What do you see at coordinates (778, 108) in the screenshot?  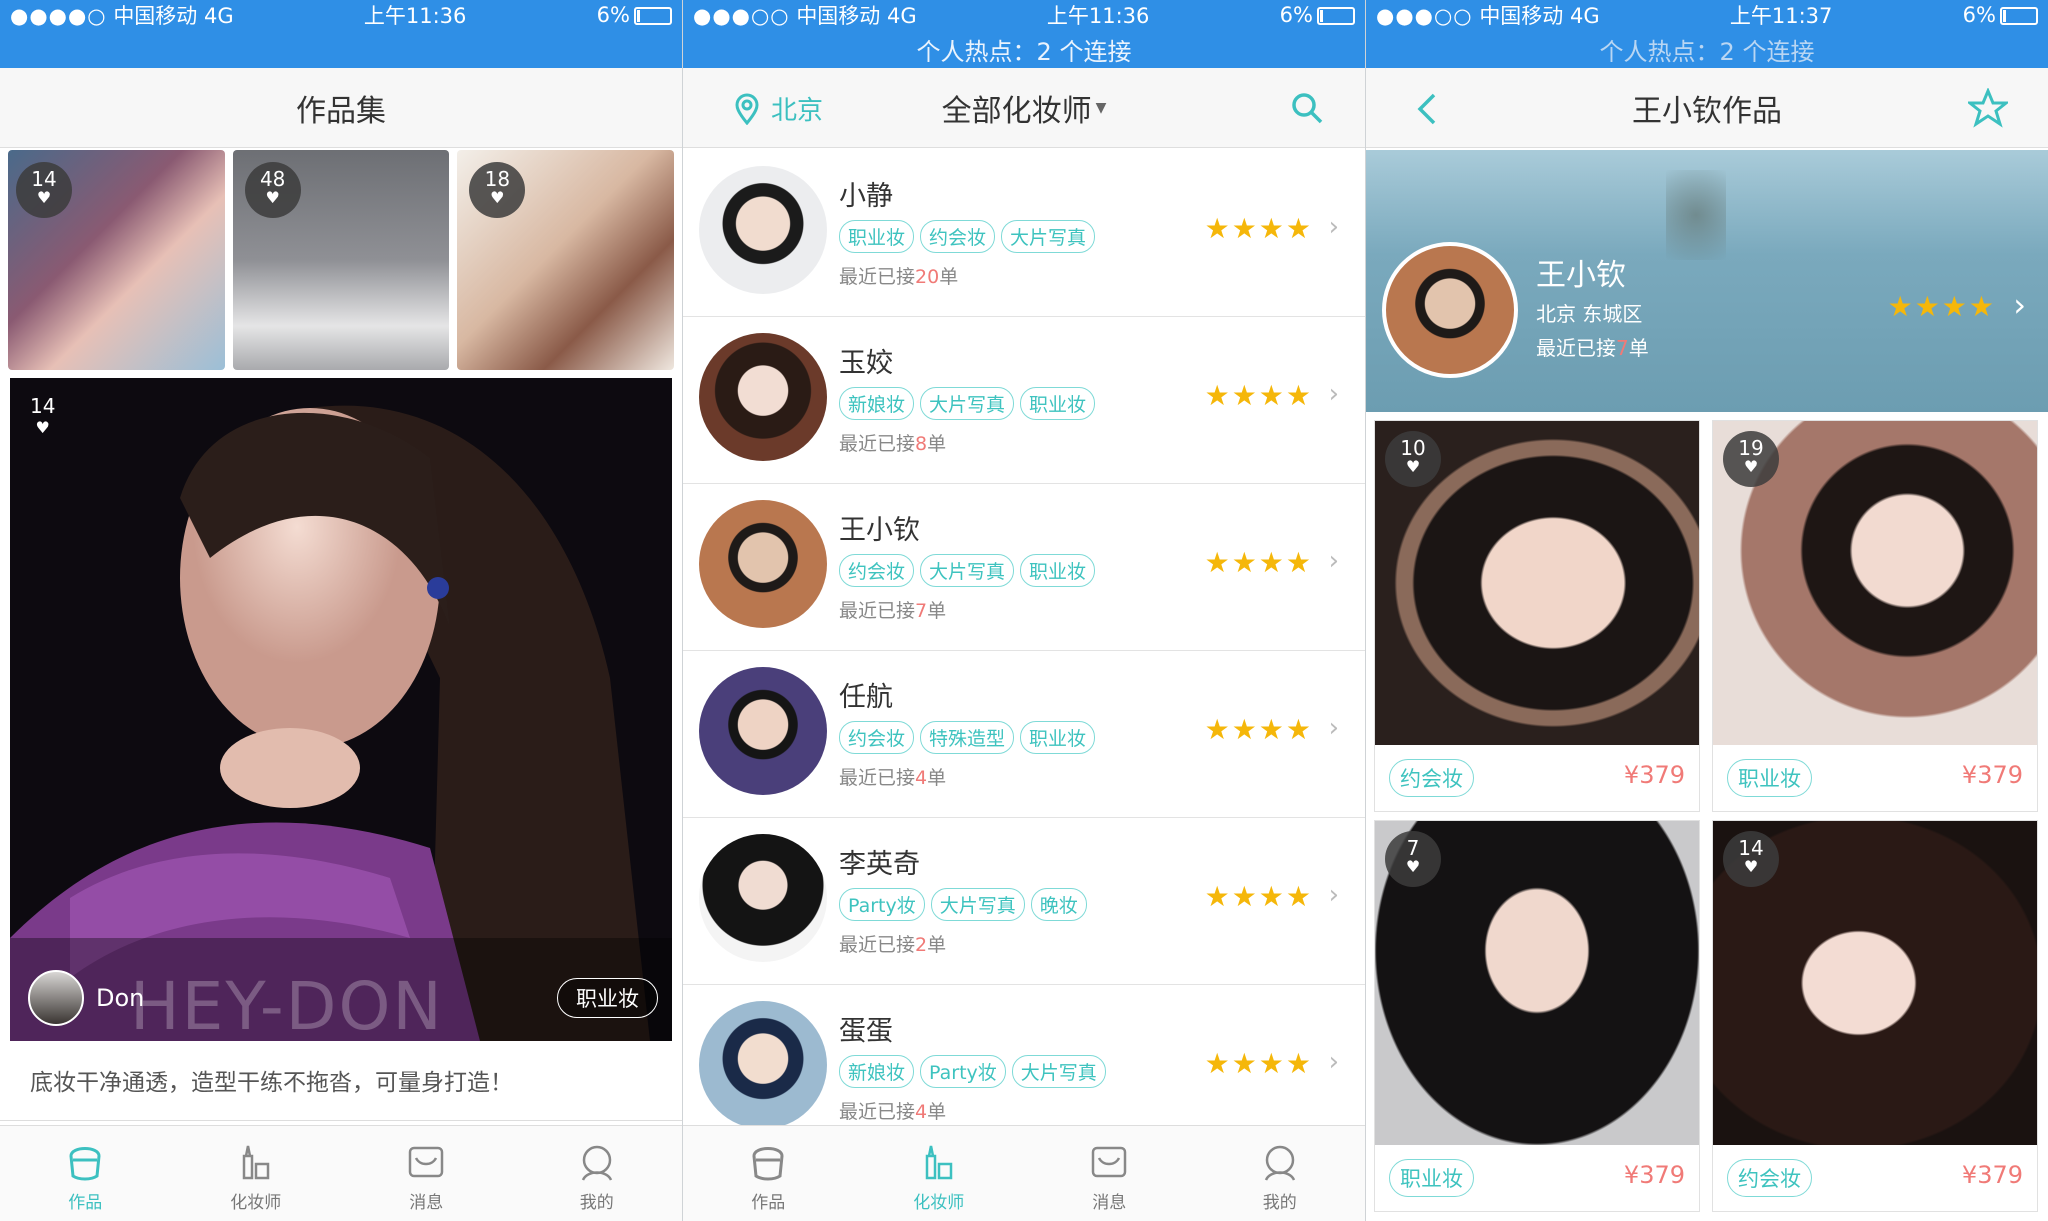 I see `city-selector: 北京` at bounding box center [778, 108].